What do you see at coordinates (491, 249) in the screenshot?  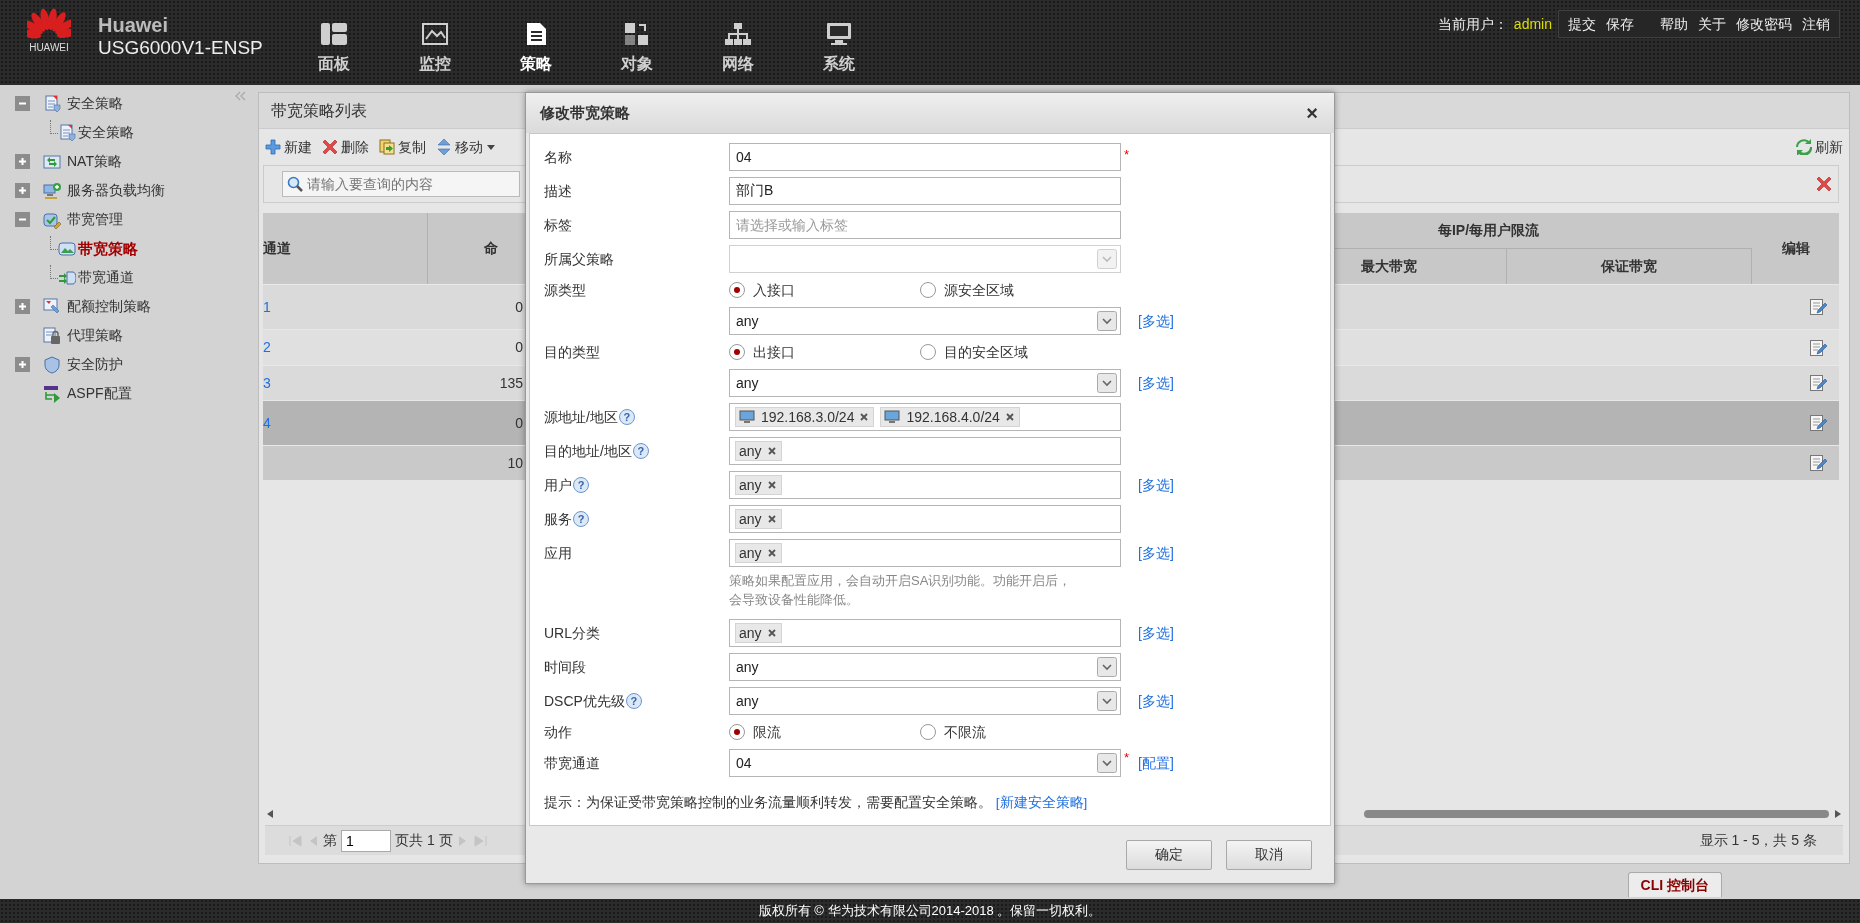 I see `column-header: 命` at bounding box center [491, 249].